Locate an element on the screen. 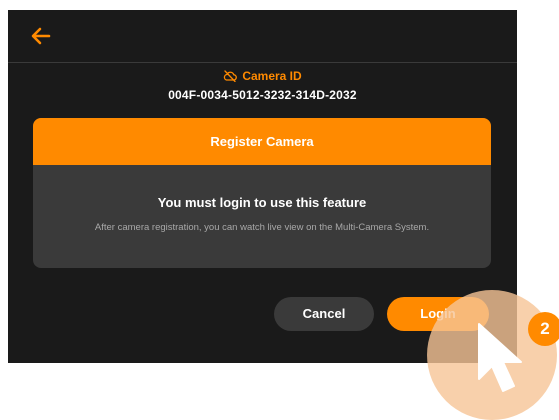 This screenshot has height=420, width=559. dialog-message-title: You must login to use this feature is located at coordinates (262, 202).